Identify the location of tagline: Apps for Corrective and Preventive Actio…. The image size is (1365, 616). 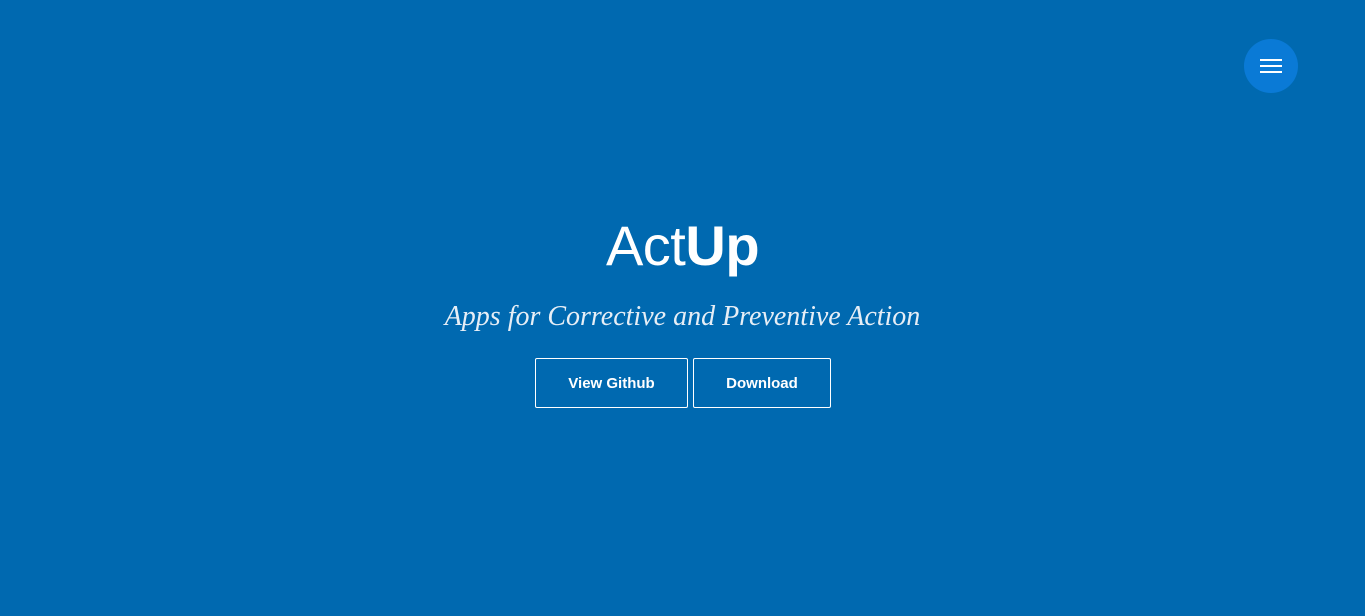
(682, 317).